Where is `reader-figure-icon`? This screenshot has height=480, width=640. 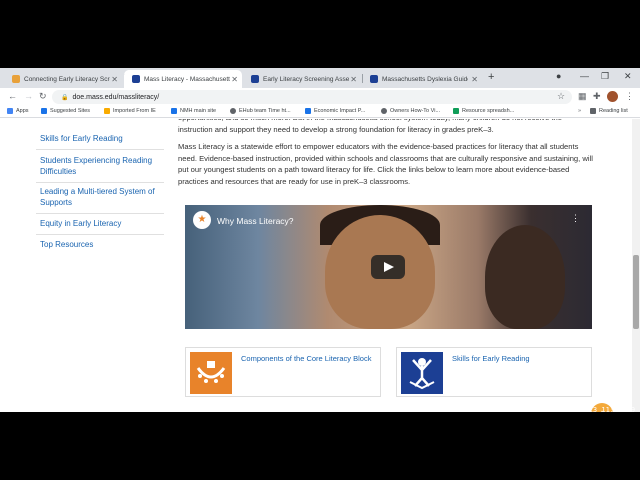 reader-figure-icon is located at coordinates (422, 373).